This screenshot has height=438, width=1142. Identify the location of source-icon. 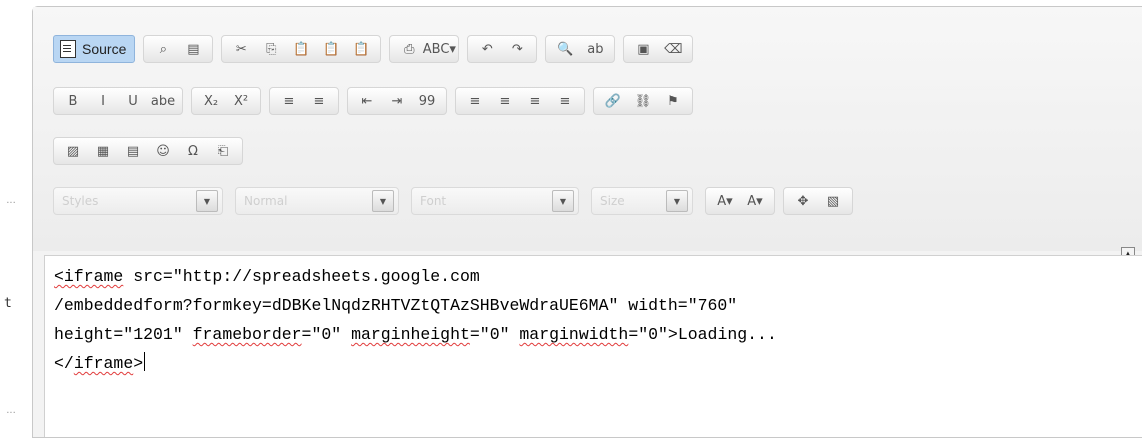
(68, 49).